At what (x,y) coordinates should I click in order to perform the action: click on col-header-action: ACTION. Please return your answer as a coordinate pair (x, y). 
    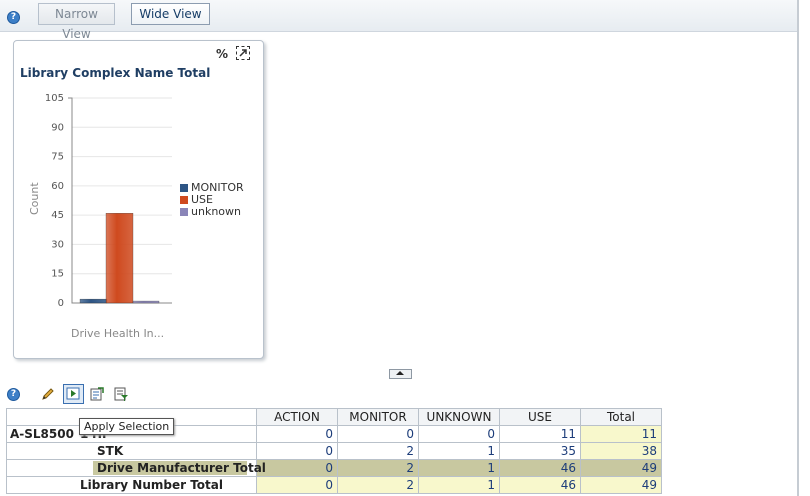
    Looking at the image, I should click on (297, 417).